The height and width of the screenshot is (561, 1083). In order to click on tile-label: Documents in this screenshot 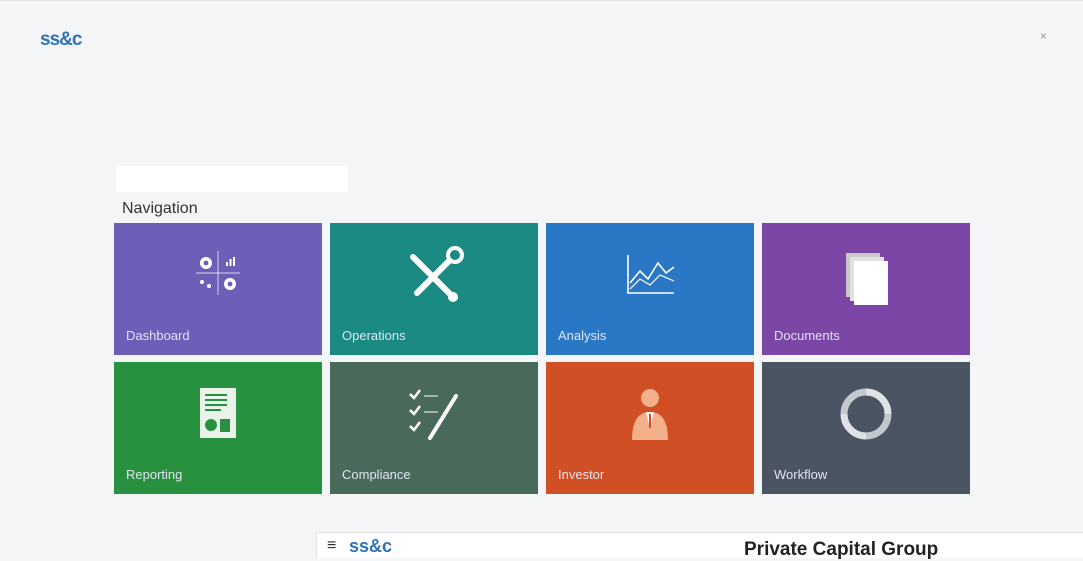, I will do `click(807, 335)`.